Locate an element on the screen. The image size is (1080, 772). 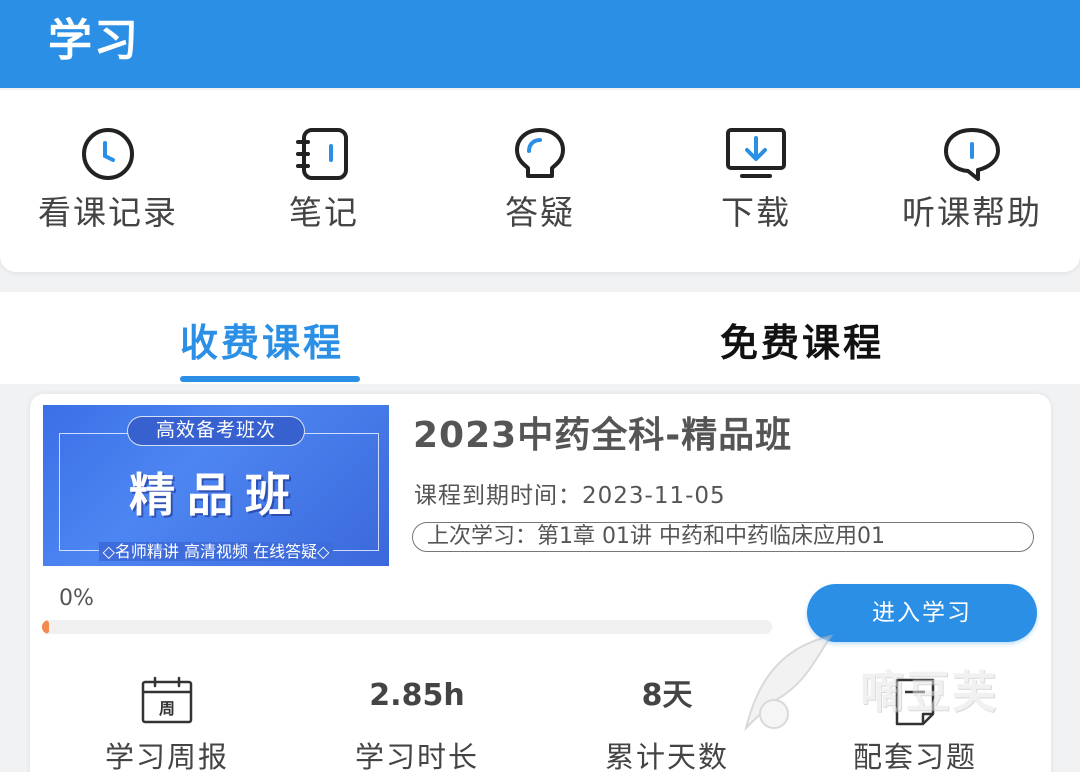
progress-bar is located at coordinates (407, 627).